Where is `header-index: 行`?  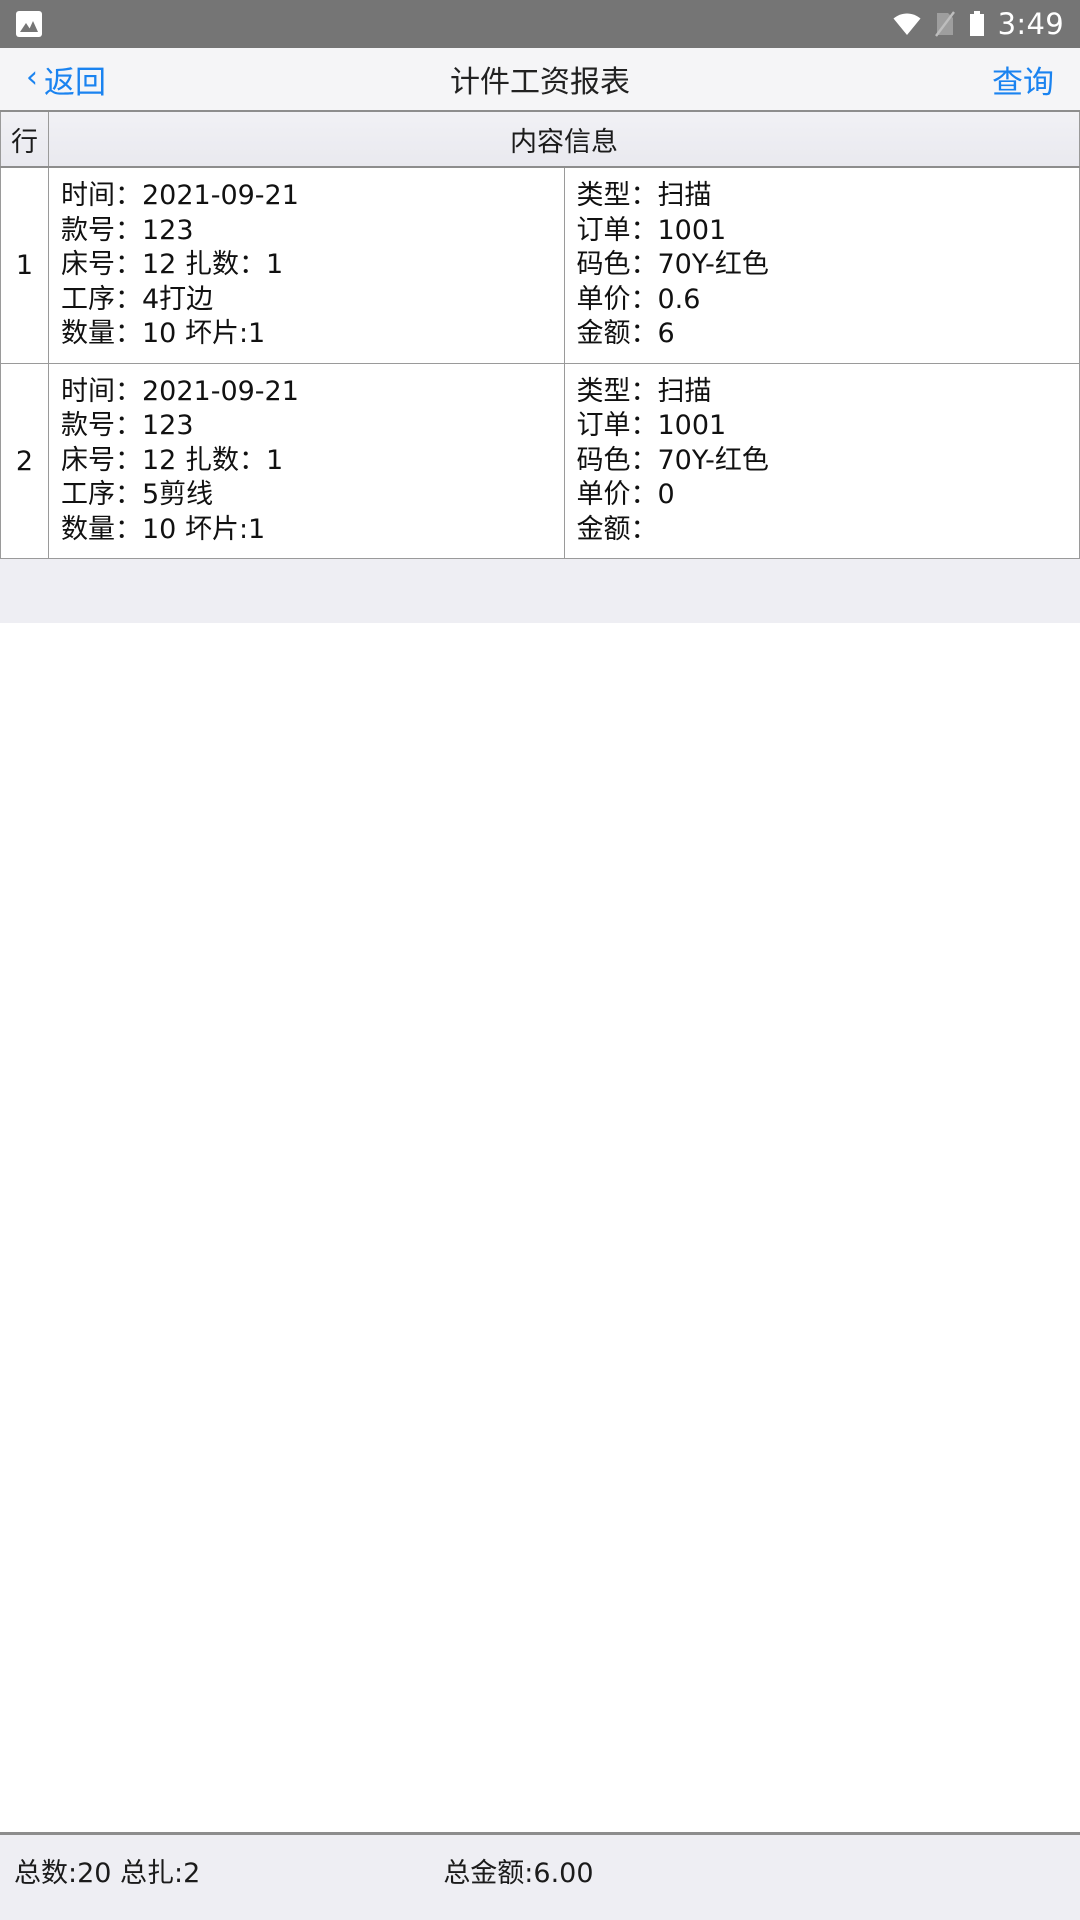
header-index: 行 is located at coordinates (24, 139).